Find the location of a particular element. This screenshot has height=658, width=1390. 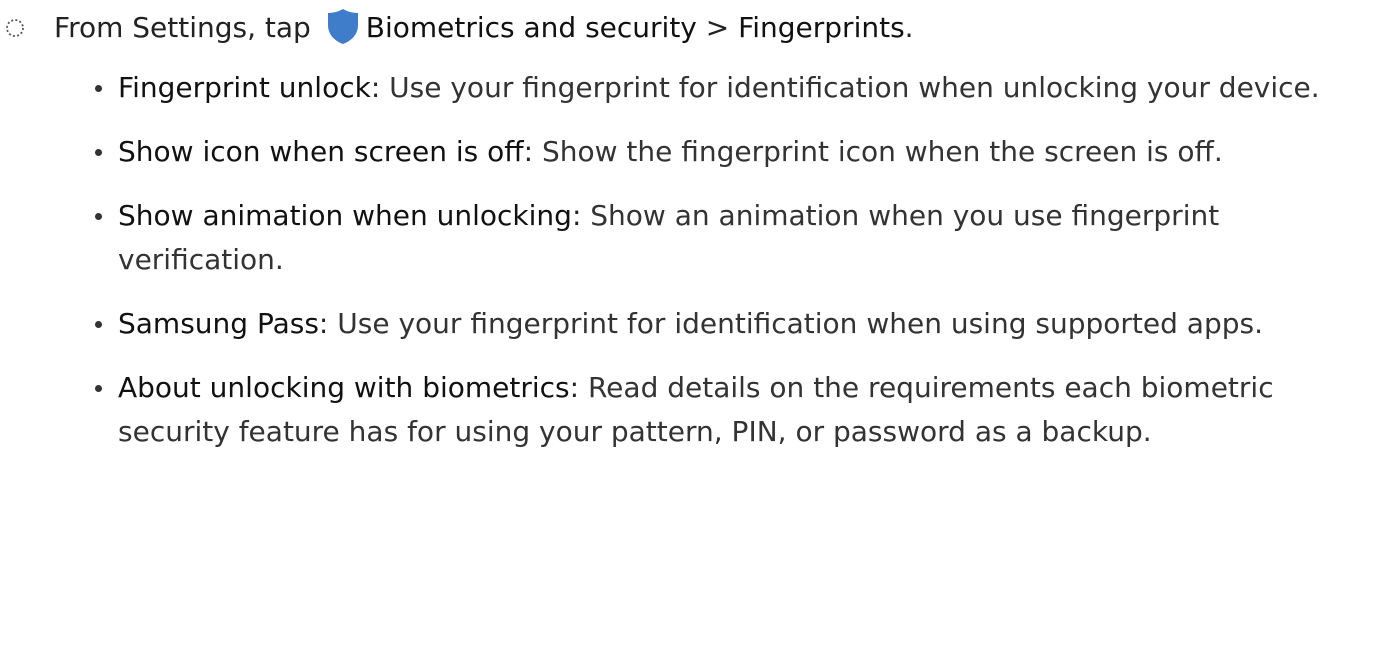

option-label: Fingerprint unlock is located at coordinates (244, 87).